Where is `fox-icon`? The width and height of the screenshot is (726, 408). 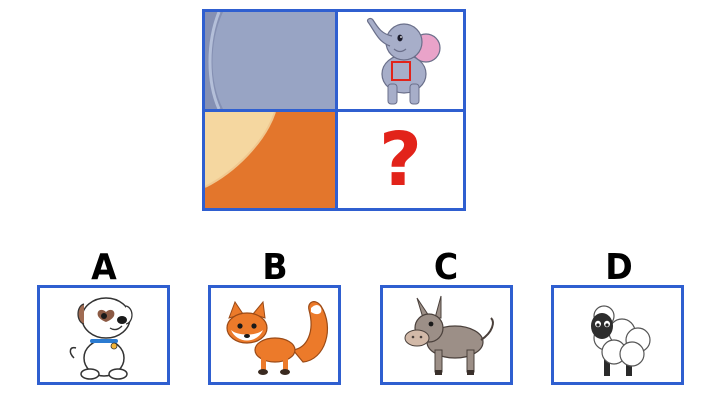 fox-icon is located at coordinates (277, 337).